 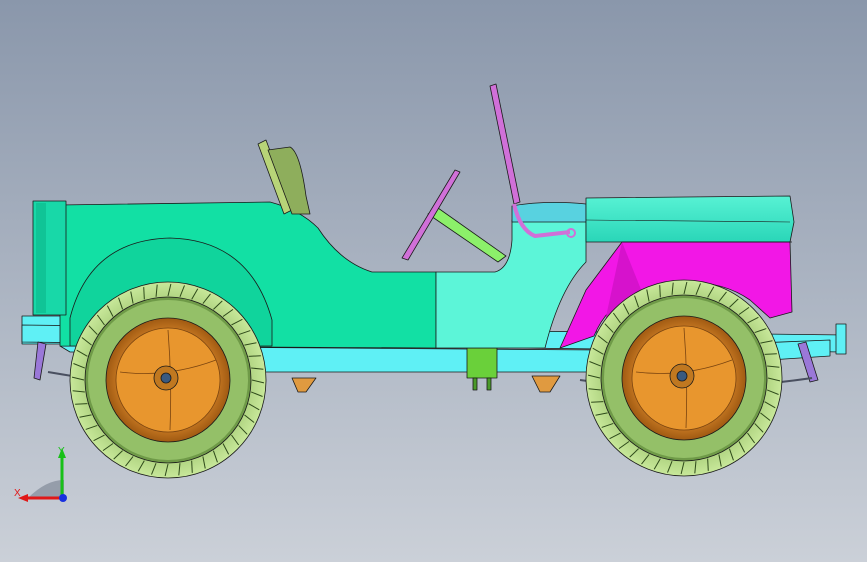 What do you see at coordinates (45, 475) in the screenshot?
I see `view-orientation-triad: Y X` at bounding box center [45, 475].